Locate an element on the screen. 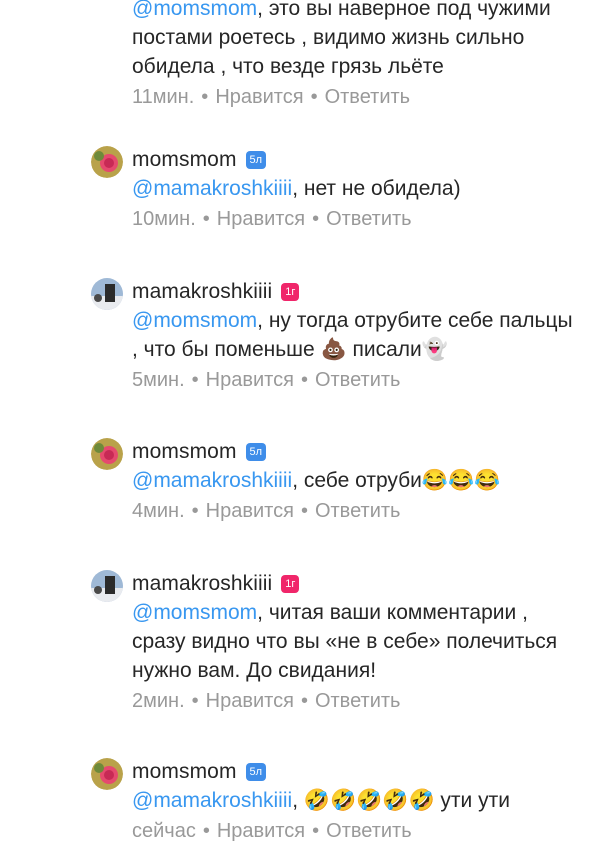  comment-meta: 4мин. • Нравится • Ответить is located at coordinates (266, 511).